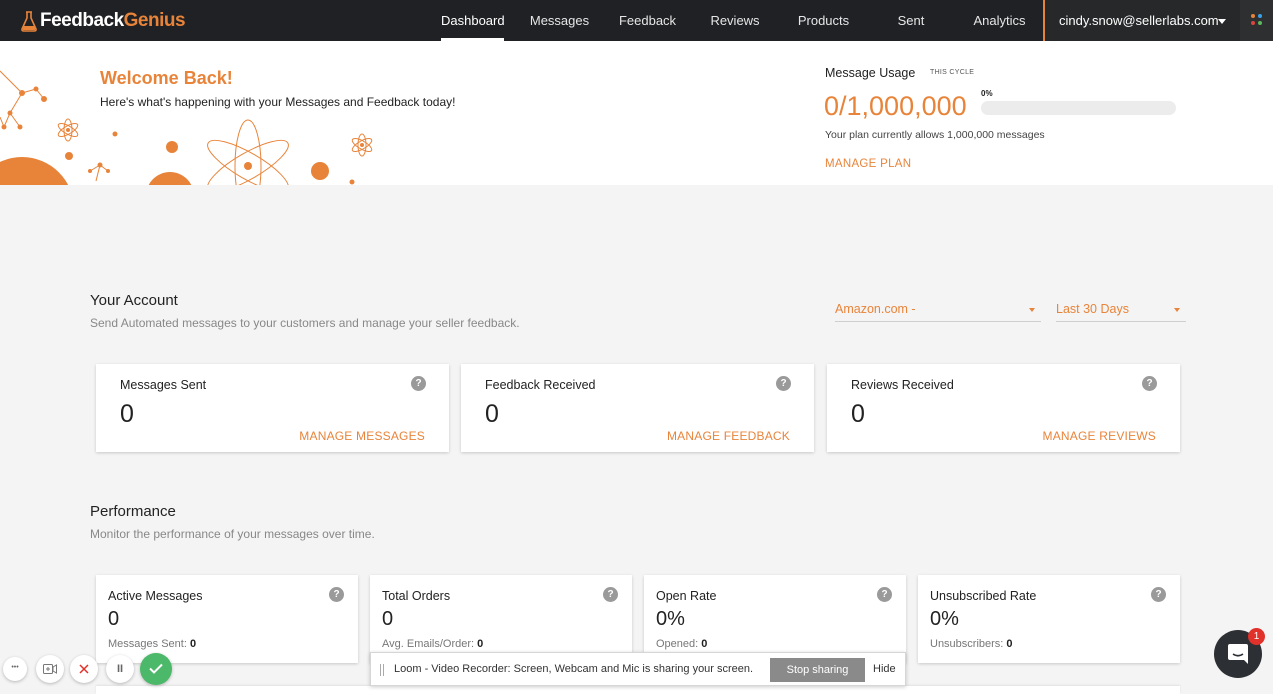 The height and width of the screenshot is (694, 1273). What do you see at coordinates (382, 670) in the screenshot?
I see `drag-handle-icon` at bounding box center [382, 670].